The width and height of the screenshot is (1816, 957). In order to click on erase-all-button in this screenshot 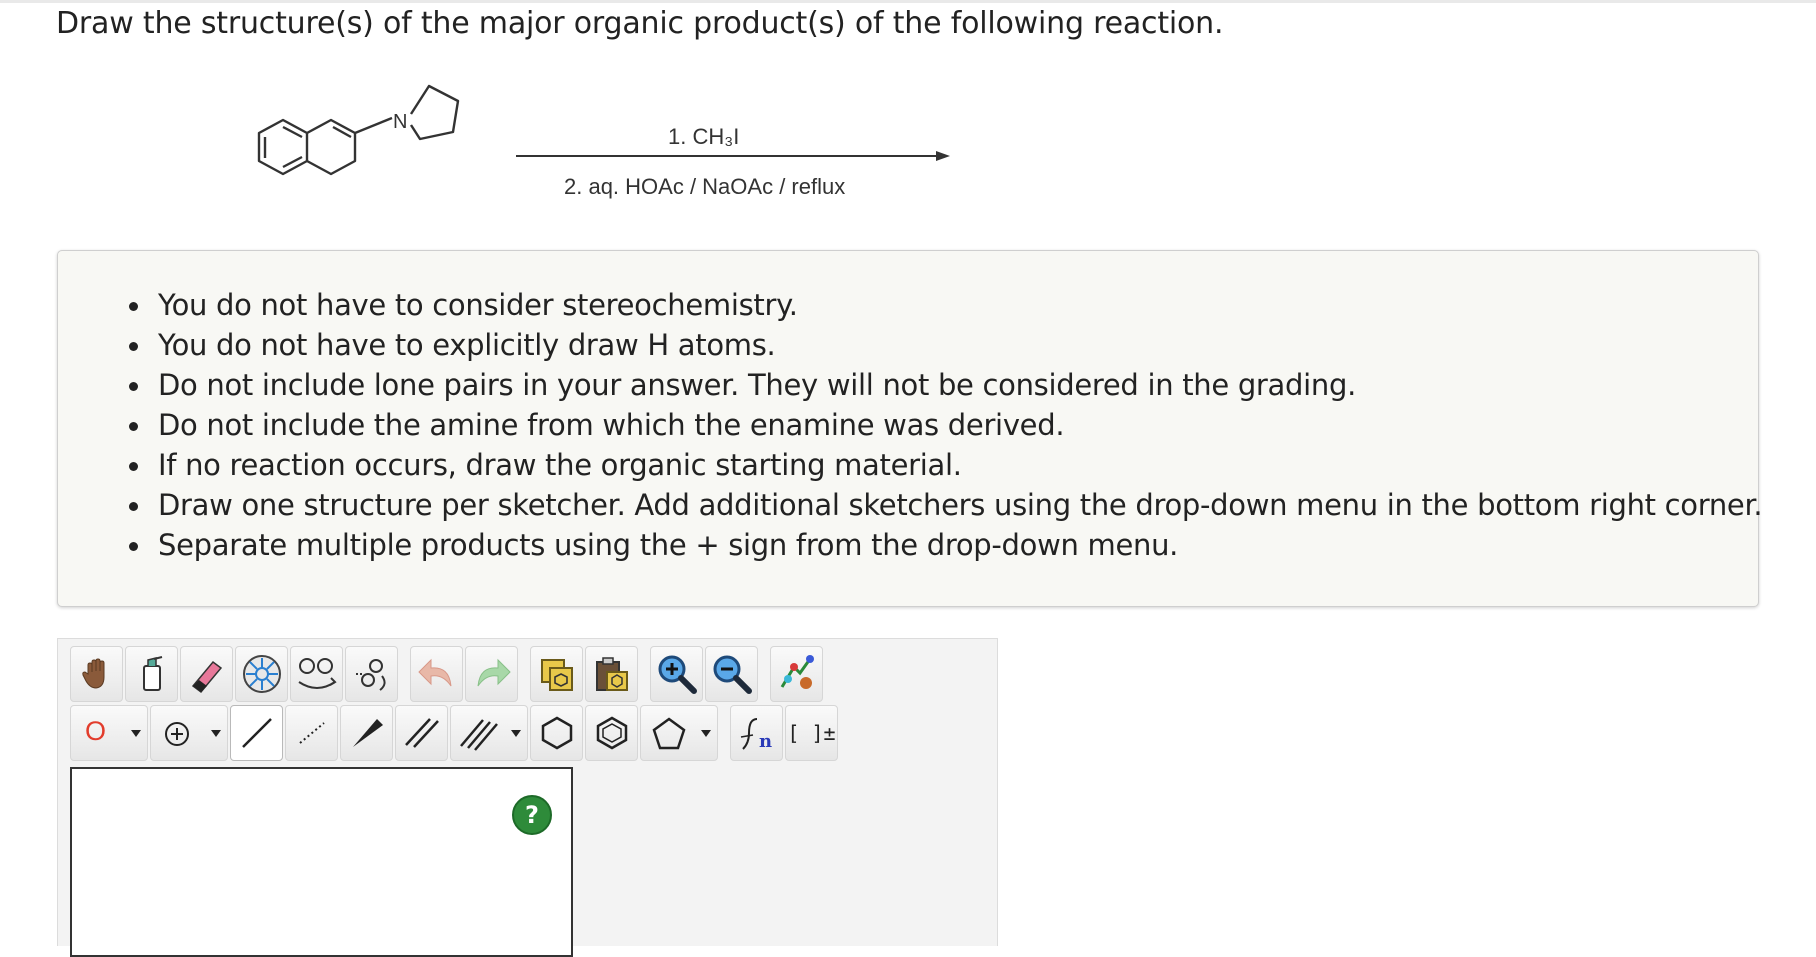, I will do `click(151, 674)`.